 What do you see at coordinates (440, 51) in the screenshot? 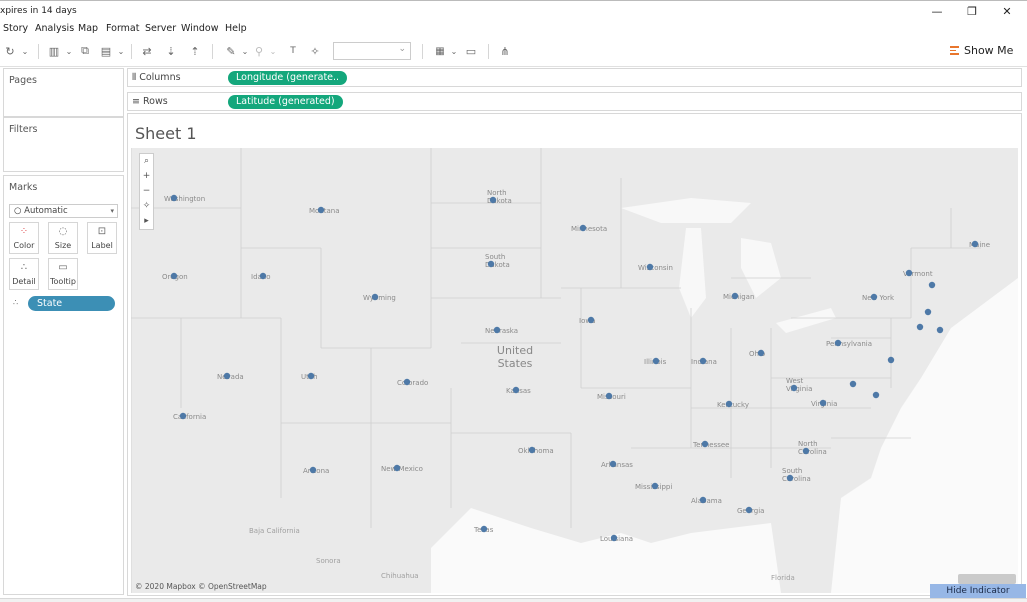
I see `show-cards-icon: ▦` at bounding box center [440, 51].